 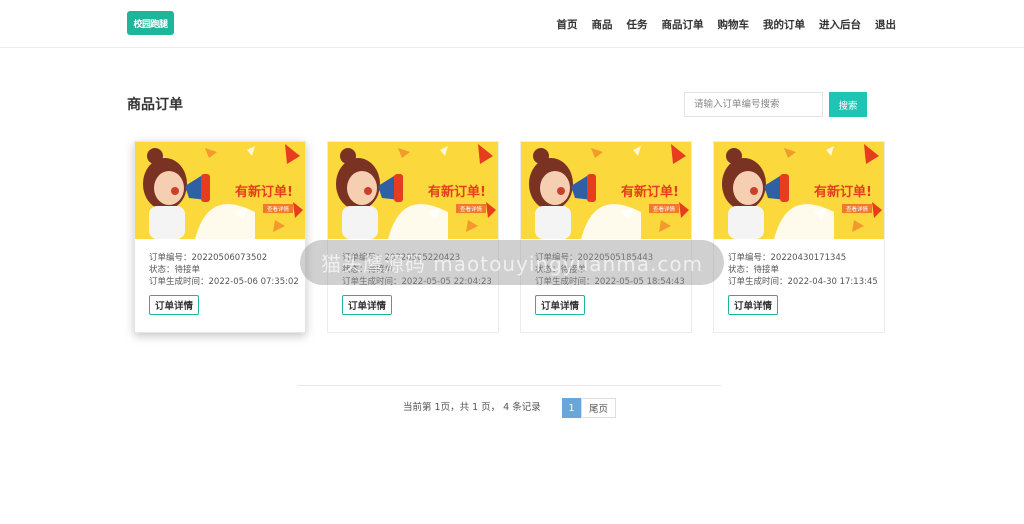 What do you see at coordinates (784, 24) in the screenshot?
I see `nav-my-orders: 我的订单` at bounding box center [784, 24].